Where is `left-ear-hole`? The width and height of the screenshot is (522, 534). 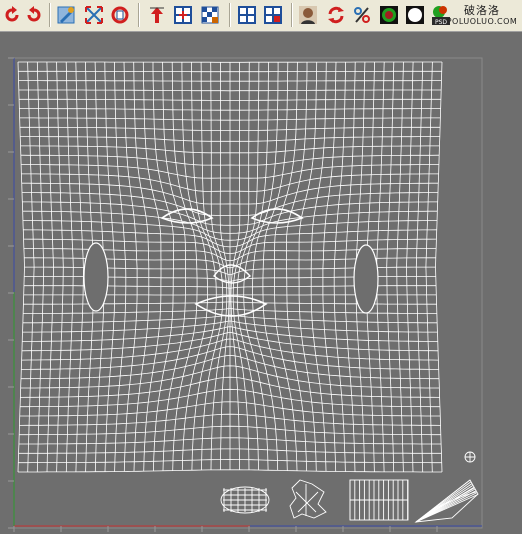
left-ear-hole is located at coordinates (96, 277).